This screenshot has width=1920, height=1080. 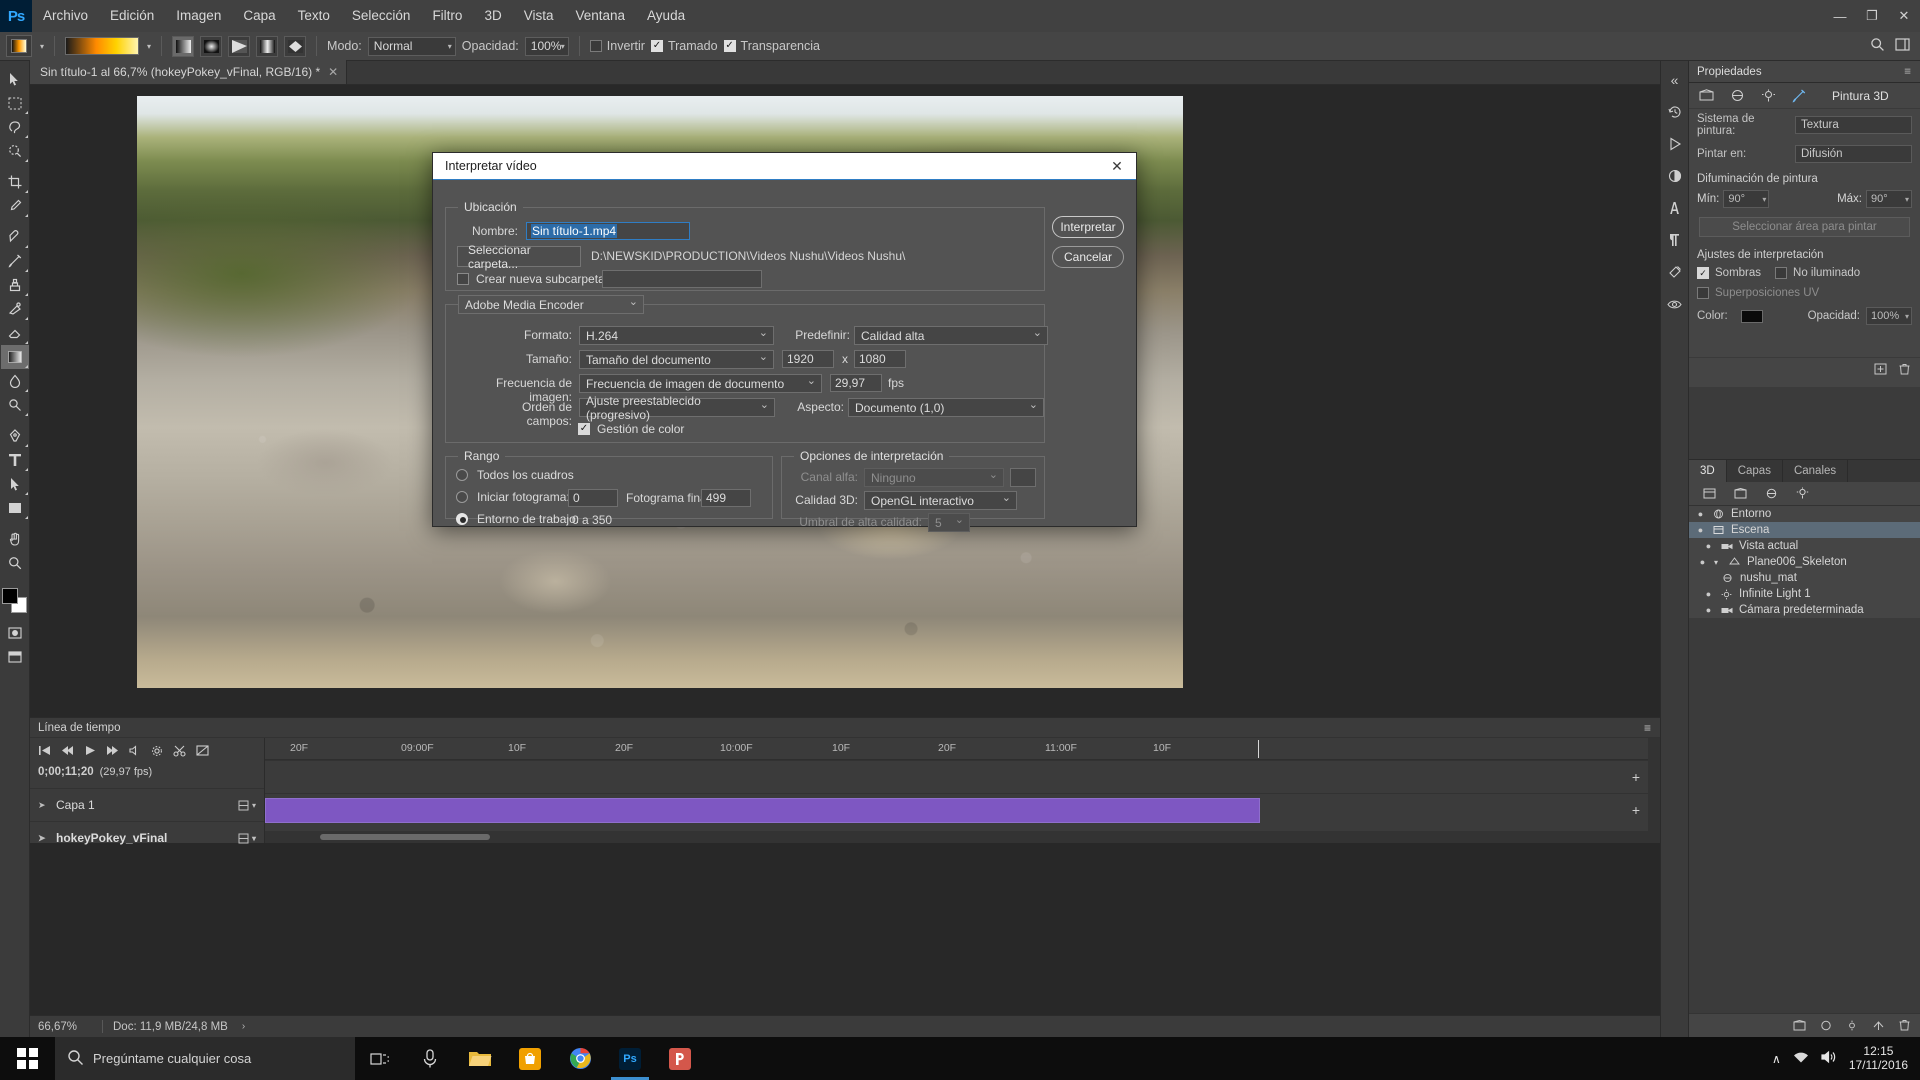 I want to click on width-input: 1920, so click(x=808, y=359).